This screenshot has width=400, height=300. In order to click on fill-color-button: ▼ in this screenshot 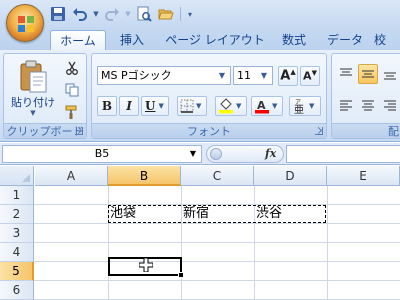, I will do `click(231, 106)`.